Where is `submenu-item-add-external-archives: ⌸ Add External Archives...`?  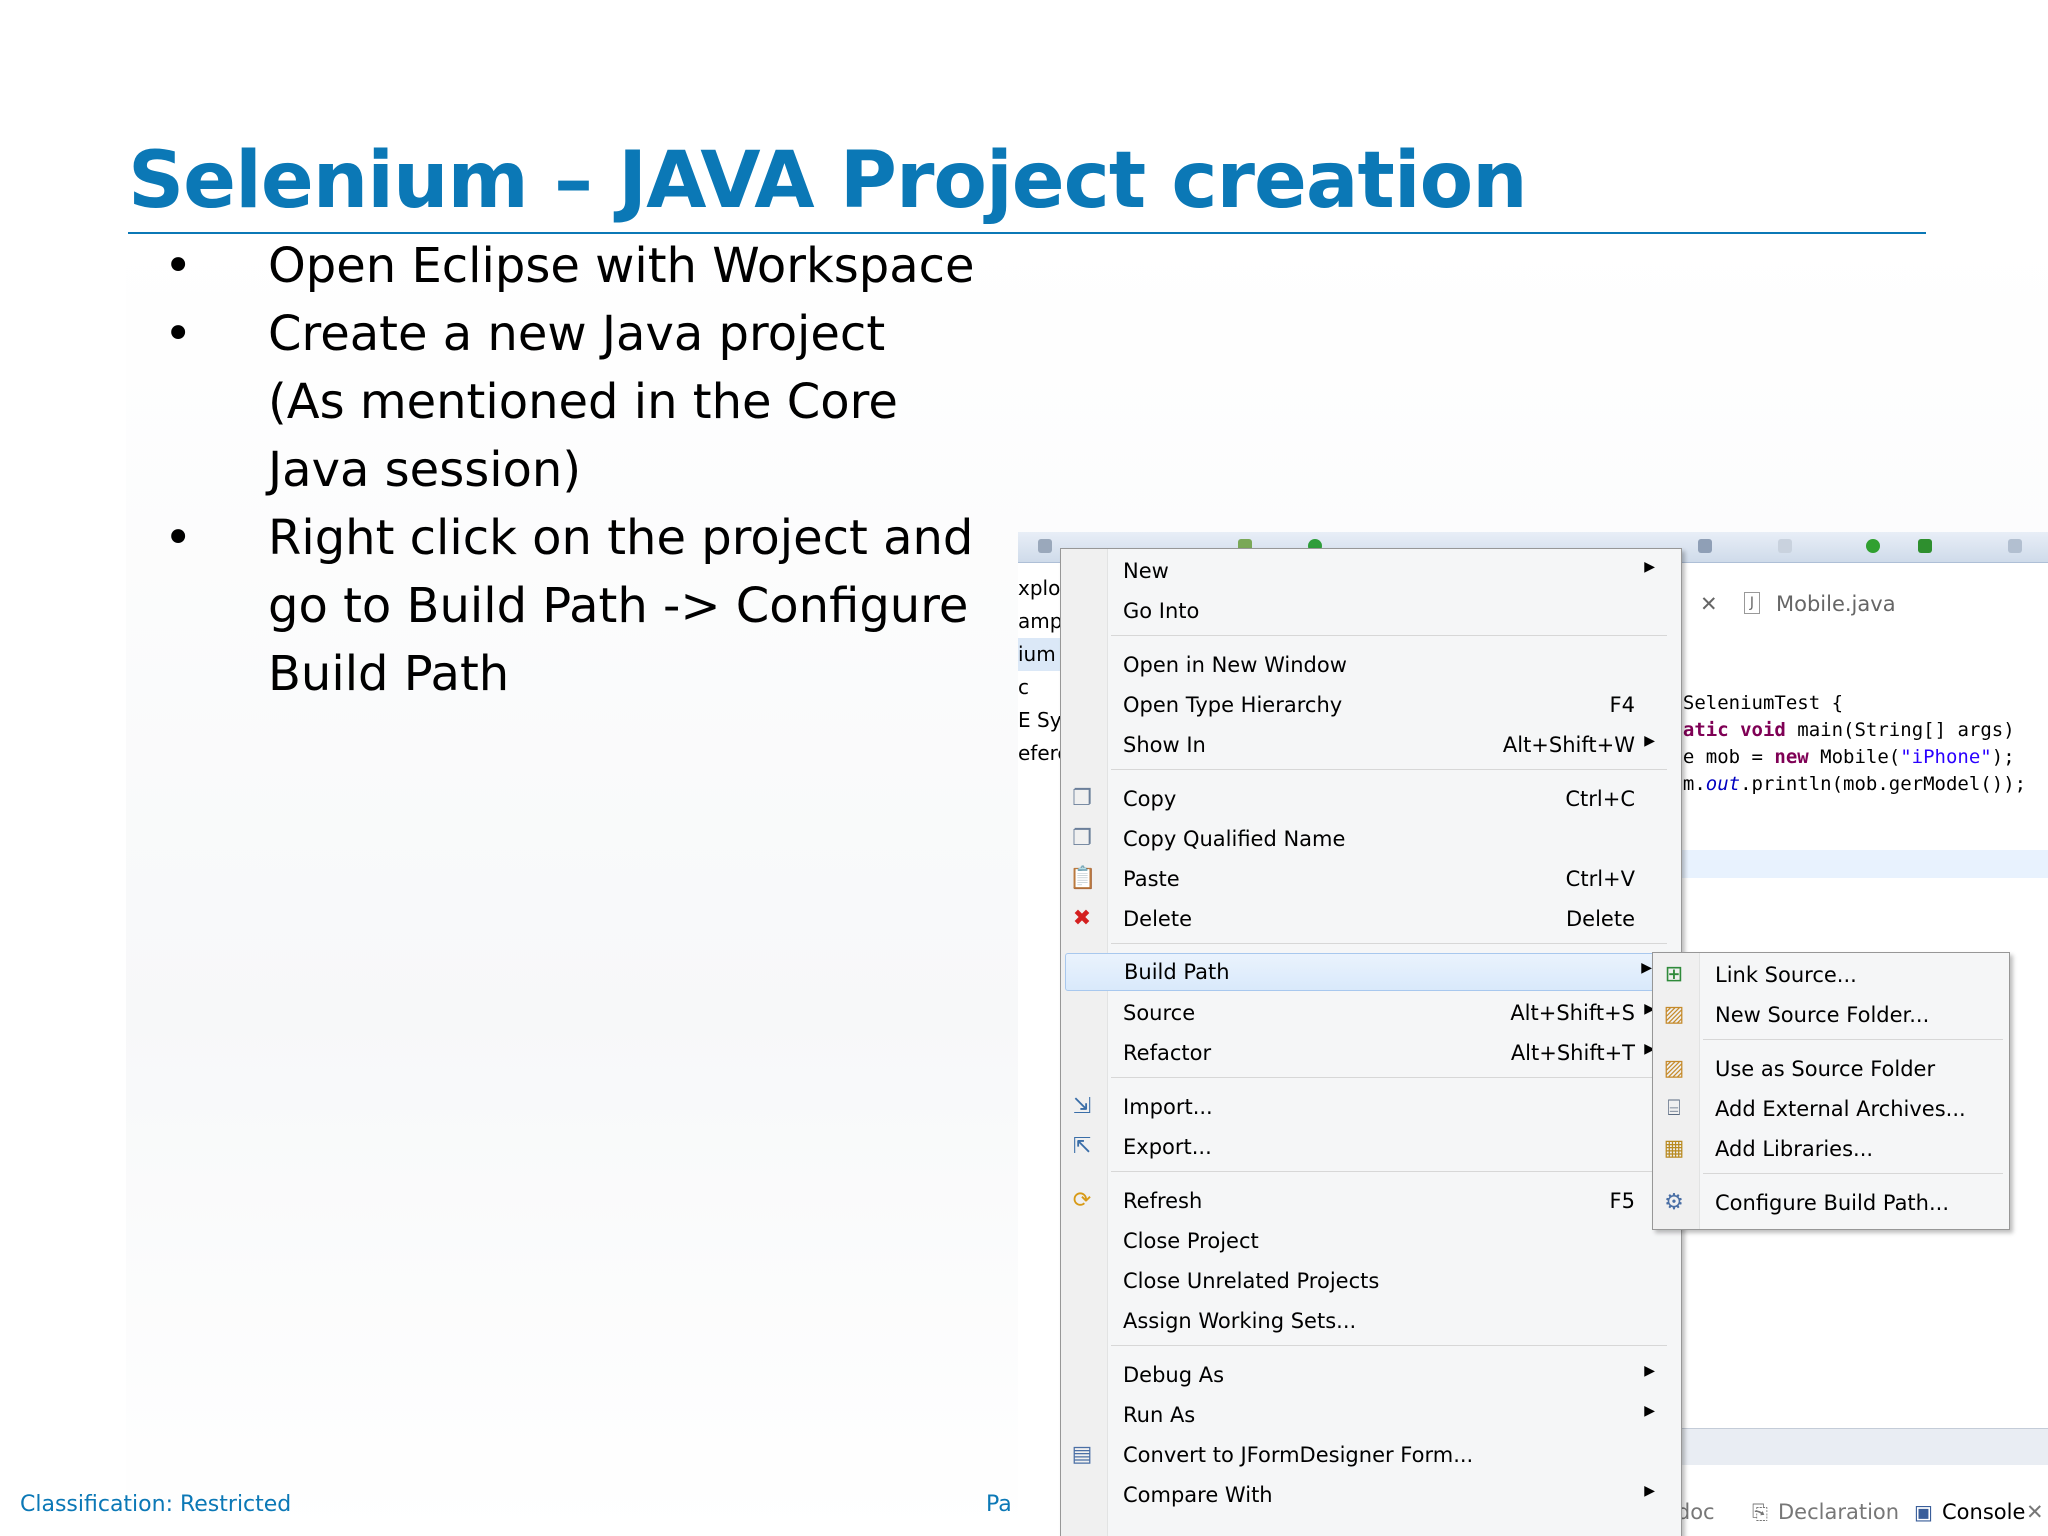
submenu-item-add-external-archives: ⌸ Add External Archives... is located at coordinates (1828, 1109).